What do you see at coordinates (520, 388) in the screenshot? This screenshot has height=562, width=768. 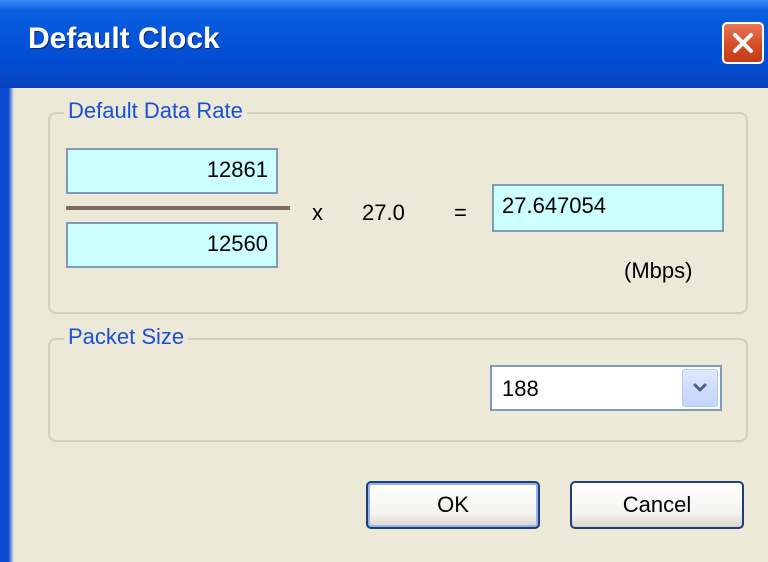 I see `packet-size-value: 188` at bounding box center [520, 388].